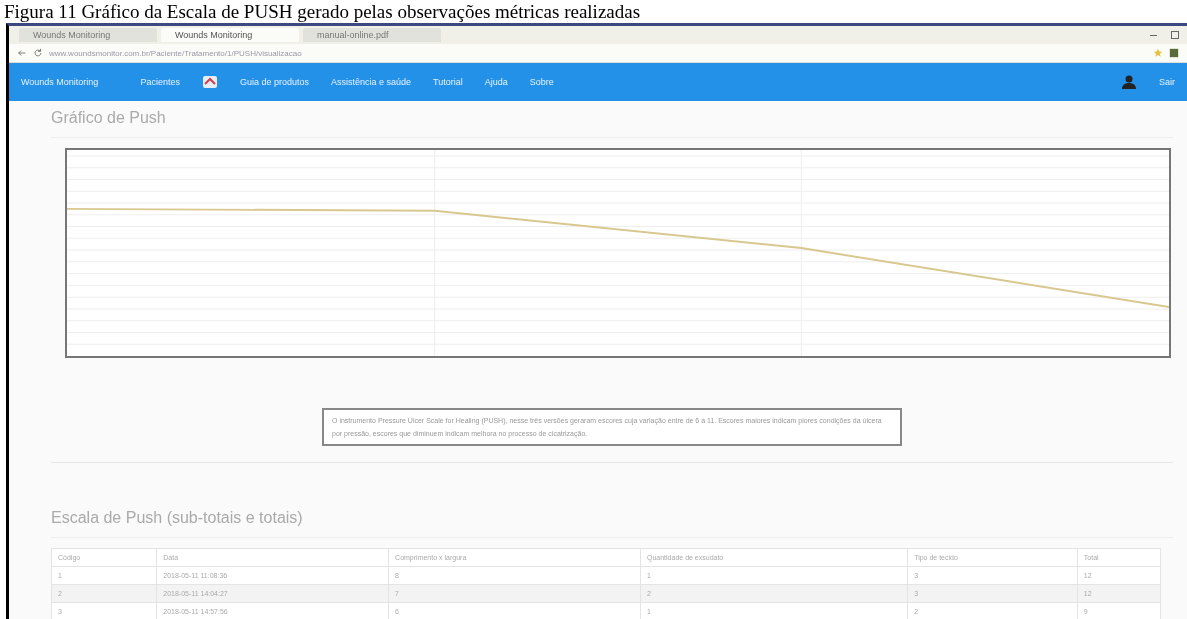  I want to click on section-title: Escala de Push (sub-totais e totais), so click(612, 523).